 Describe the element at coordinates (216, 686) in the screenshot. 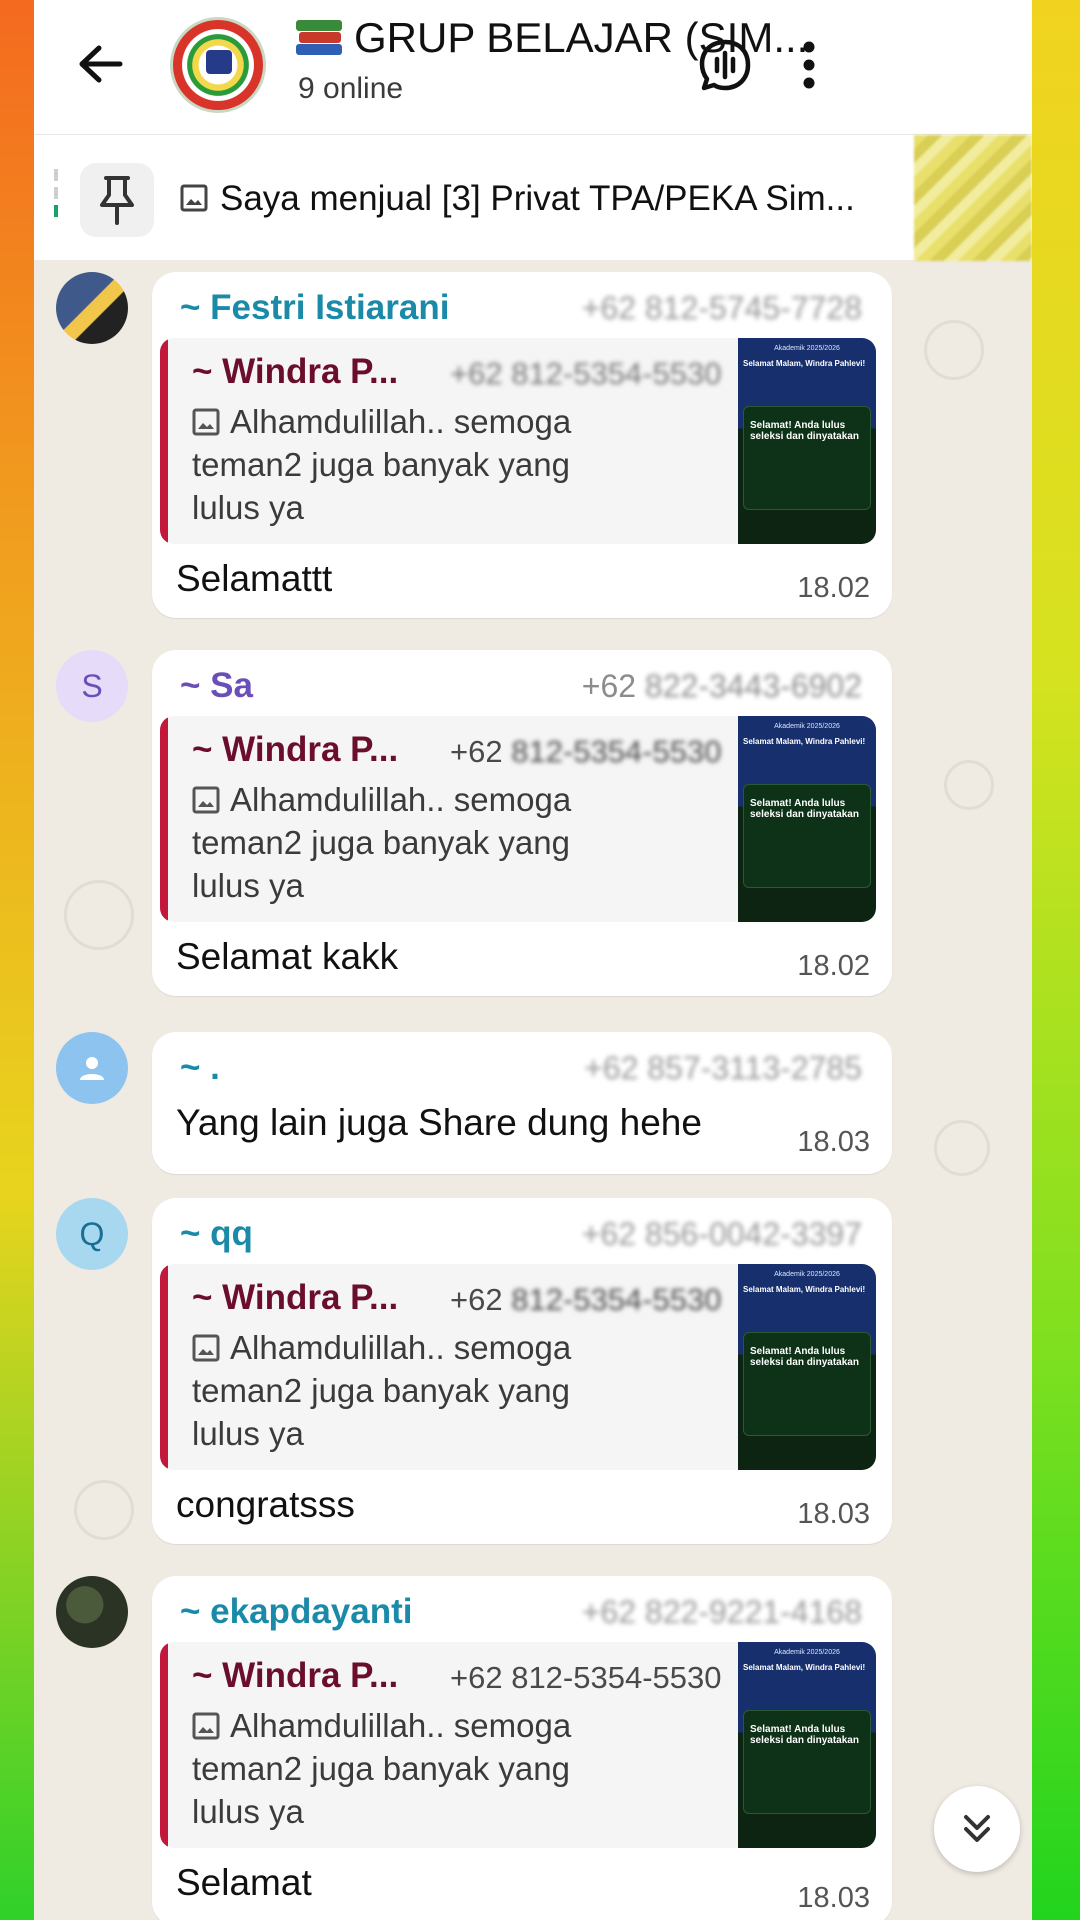

I see `sender-name: ~ Sa` at that location.